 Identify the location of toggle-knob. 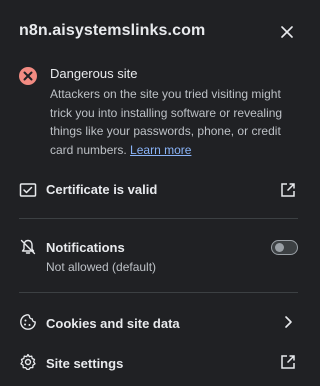
(279, 247).